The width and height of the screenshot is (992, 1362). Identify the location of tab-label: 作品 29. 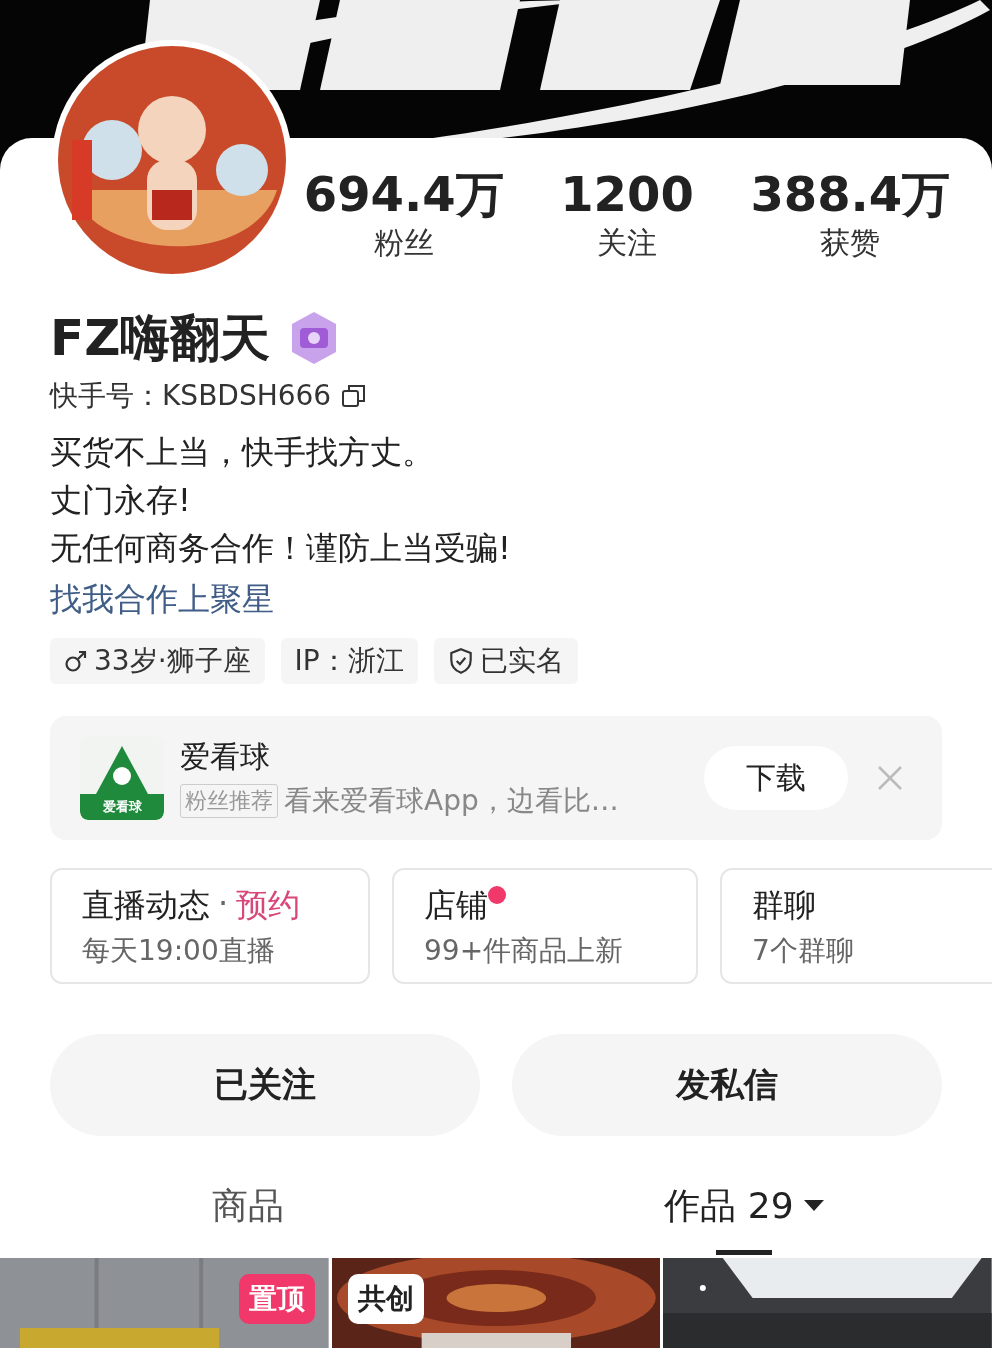
(729, 1206).